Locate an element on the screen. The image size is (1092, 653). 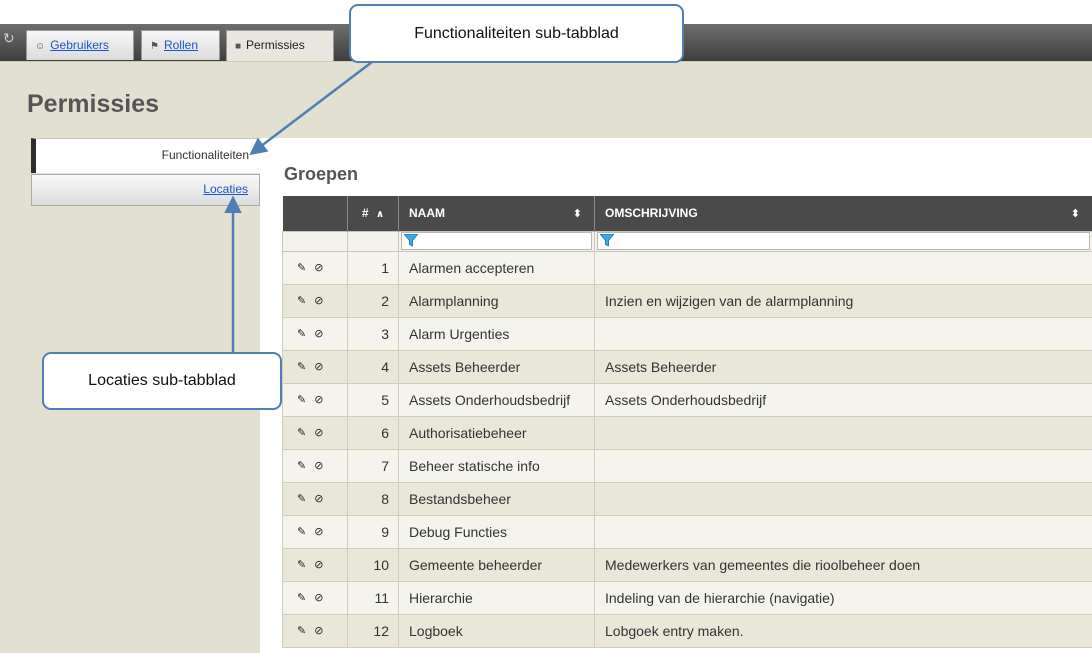
callout-functionaliteiten: Functionaliteiten sub-tabblad is located at coordinates (516, 33).